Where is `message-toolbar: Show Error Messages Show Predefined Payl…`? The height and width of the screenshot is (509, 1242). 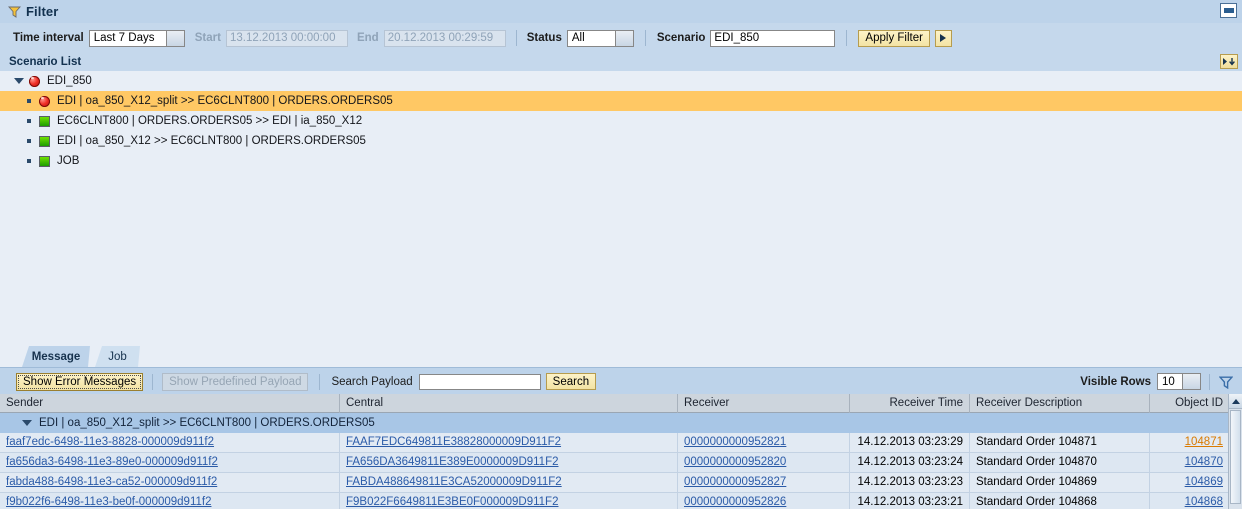 message-toolbar: Show Error Messages Show Predefined Payl… is located at coordinates (621, 381).